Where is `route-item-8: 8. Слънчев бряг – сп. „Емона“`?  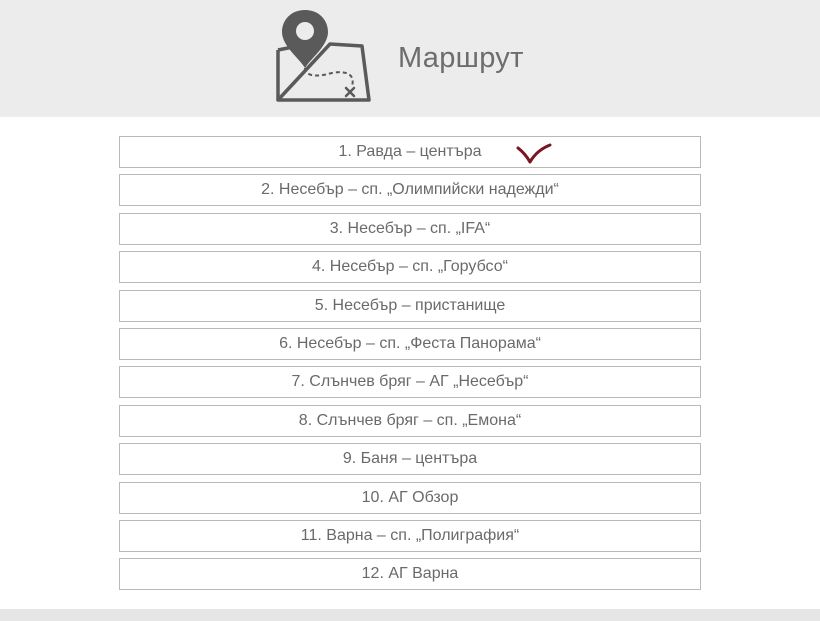 route-item-8: 8. Слънчев бряг – сп. „Емона“ is located at coordinates (410, 420).